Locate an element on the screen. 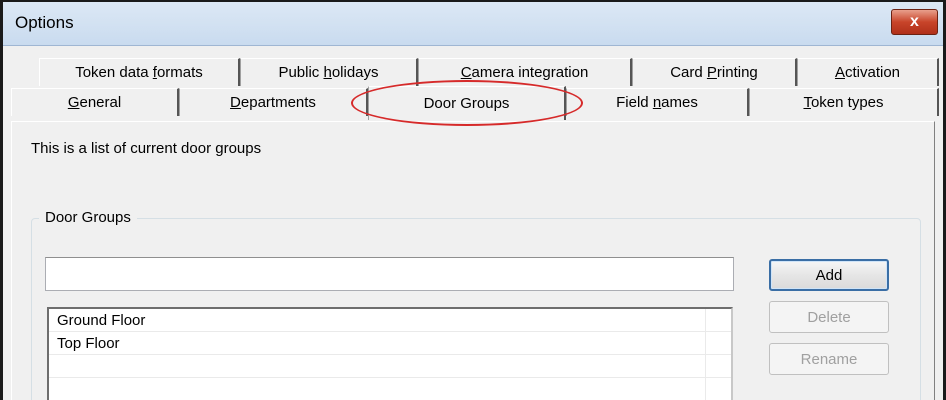  tab-label: Camera integration is located at coordinates (524, 72).